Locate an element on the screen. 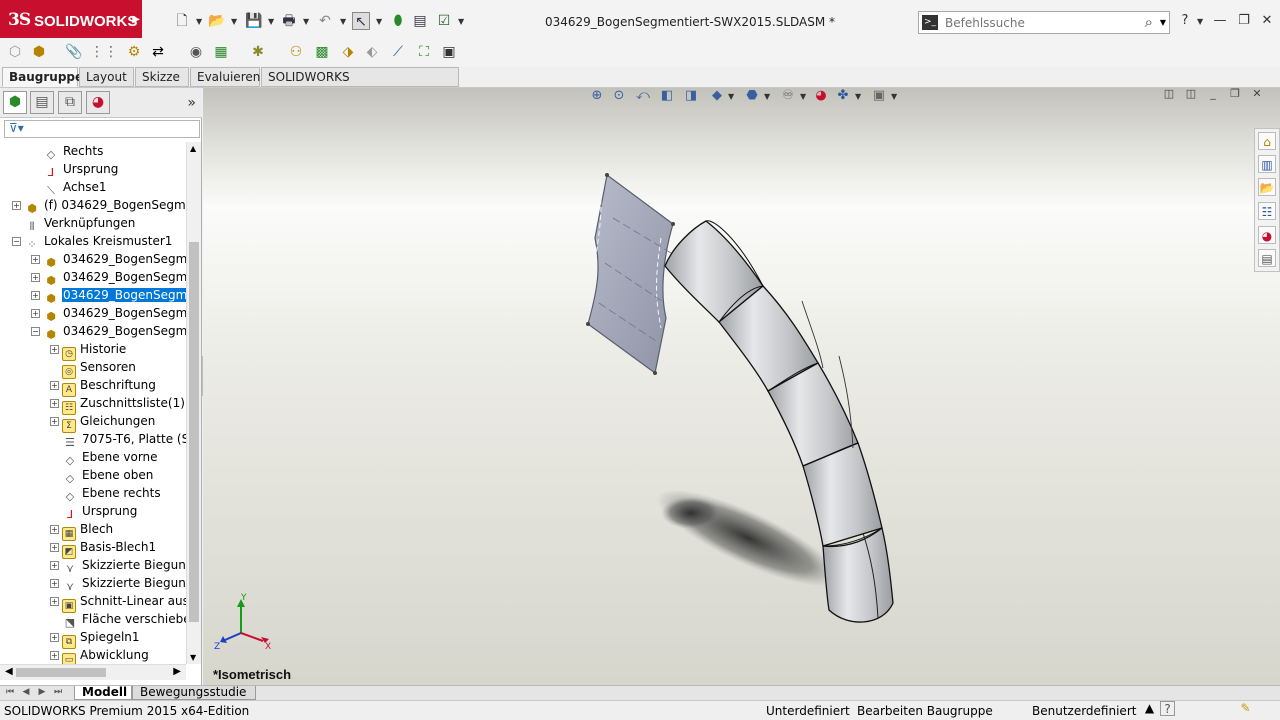 The width and height of the screenshot is (1280, 720). new-motion-study-icon: ⚇ is located at coordinates (296, 52).